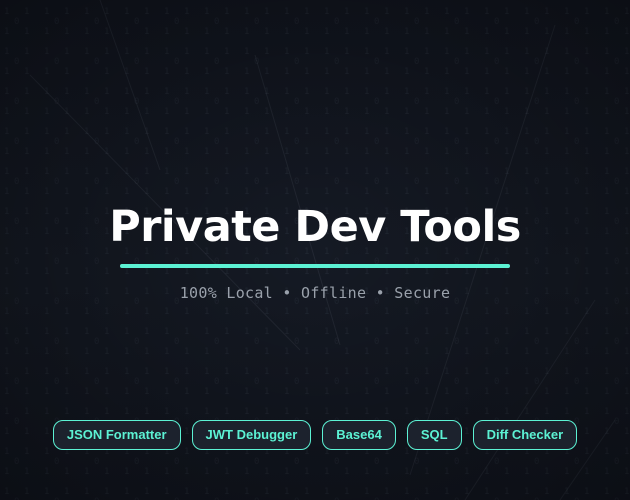 This screenshot has width=630, height=500. I want to click on json-formatter-button: JSON Formatter, so click(116, 435).